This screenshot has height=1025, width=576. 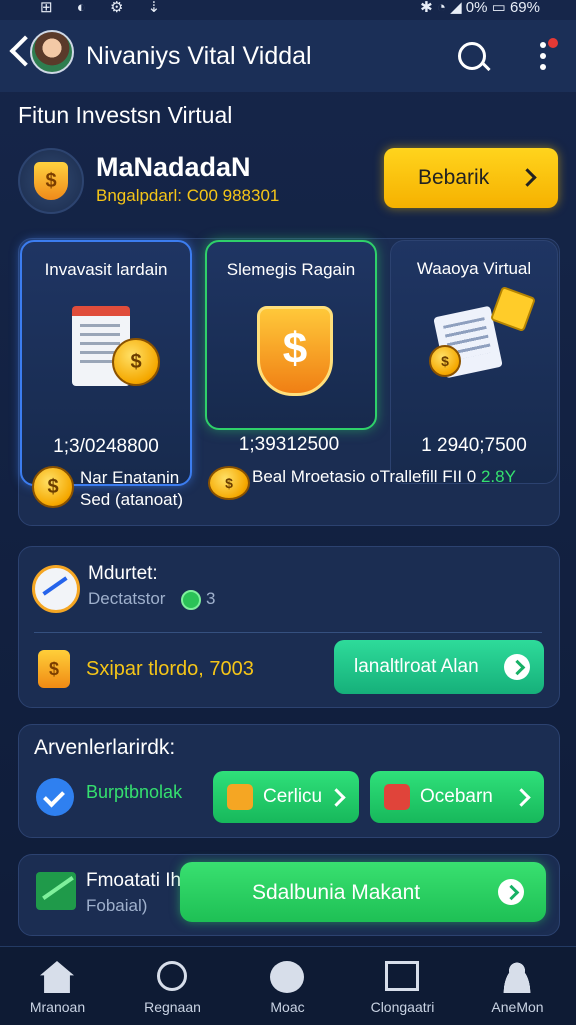 I want to click on app-header: Nivaniys Vital Viddal, so click(x=288, y=56).